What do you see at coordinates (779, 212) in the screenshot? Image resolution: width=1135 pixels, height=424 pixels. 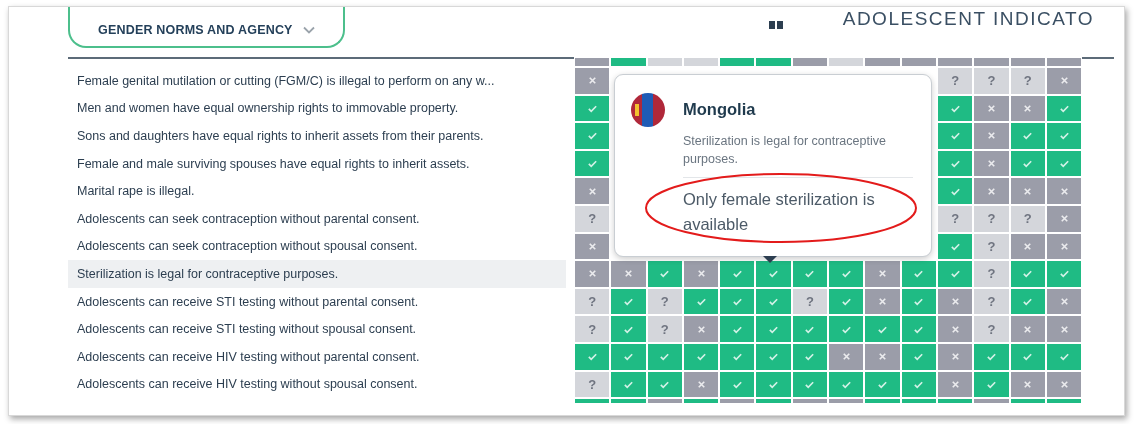 I see `note-text: Only female sterilization is available` at bounding box center [779, 212].